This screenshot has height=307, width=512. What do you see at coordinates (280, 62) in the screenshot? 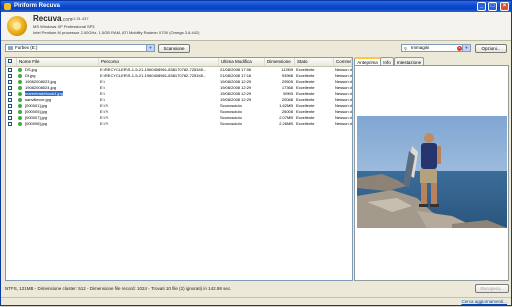
I see `column-header-size: Dimensione` at bounding box center [280, 62].